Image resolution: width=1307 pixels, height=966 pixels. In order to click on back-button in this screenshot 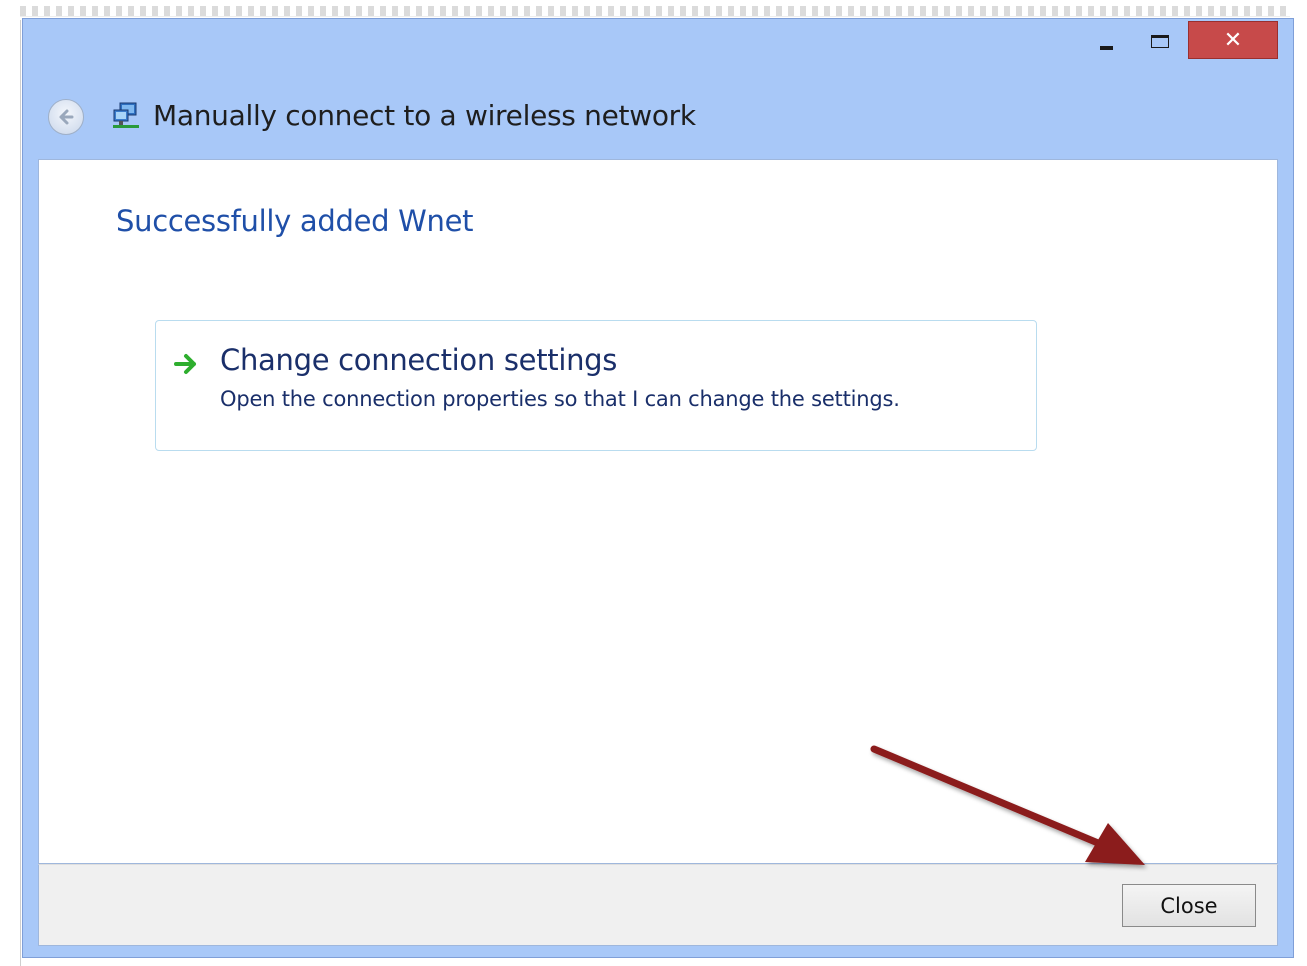, I will do `click(66, 117)`.